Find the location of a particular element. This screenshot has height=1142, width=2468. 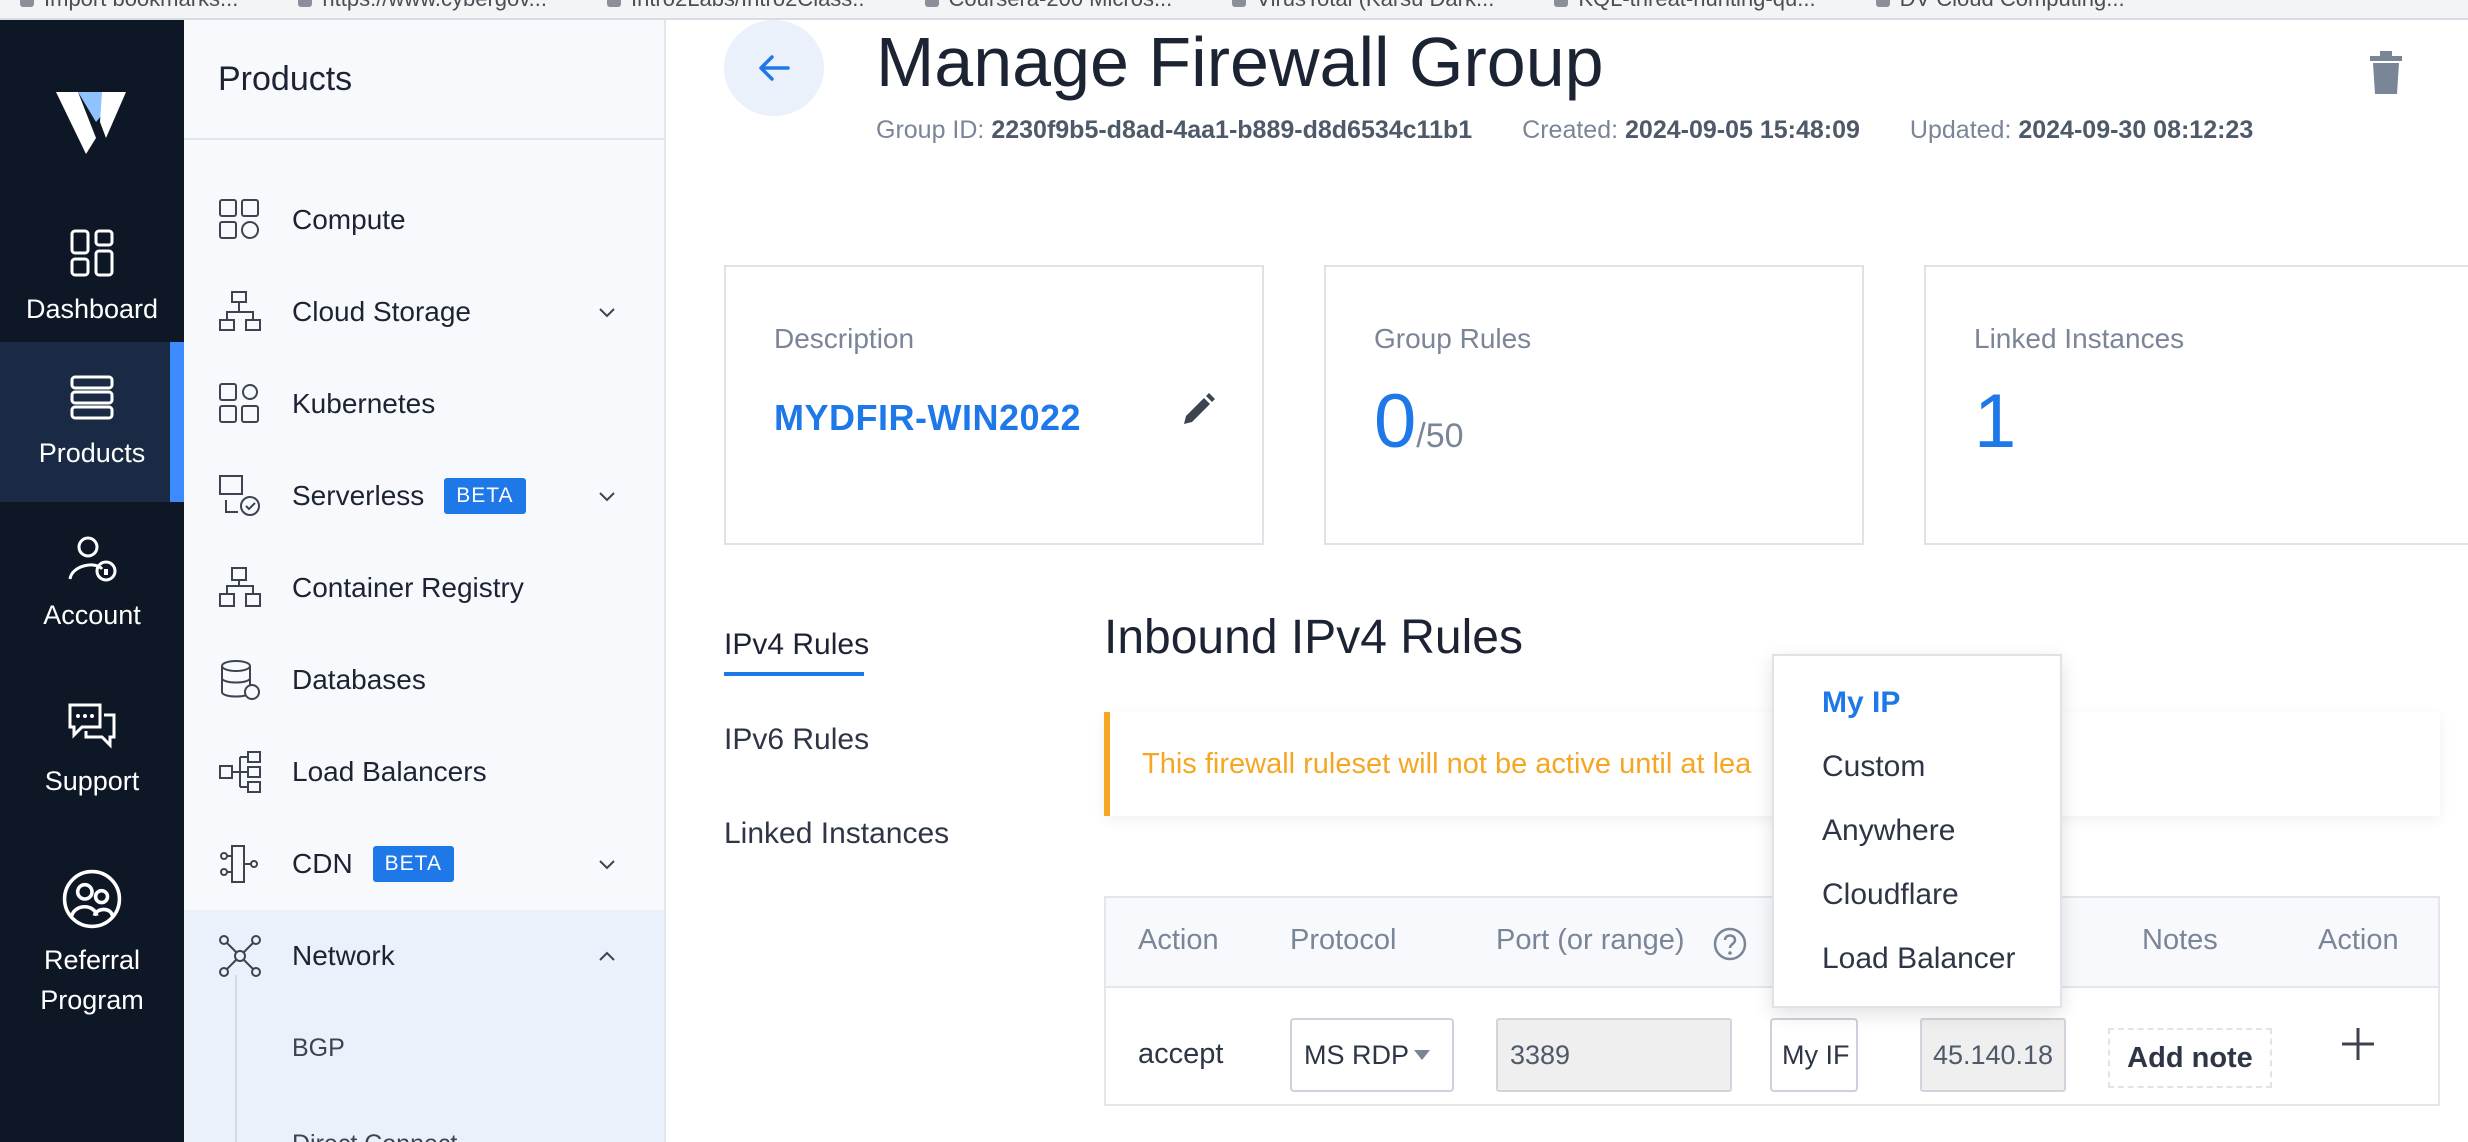

sidebar-item-container-registry: Container Registry is located at coordinates (424, 588).